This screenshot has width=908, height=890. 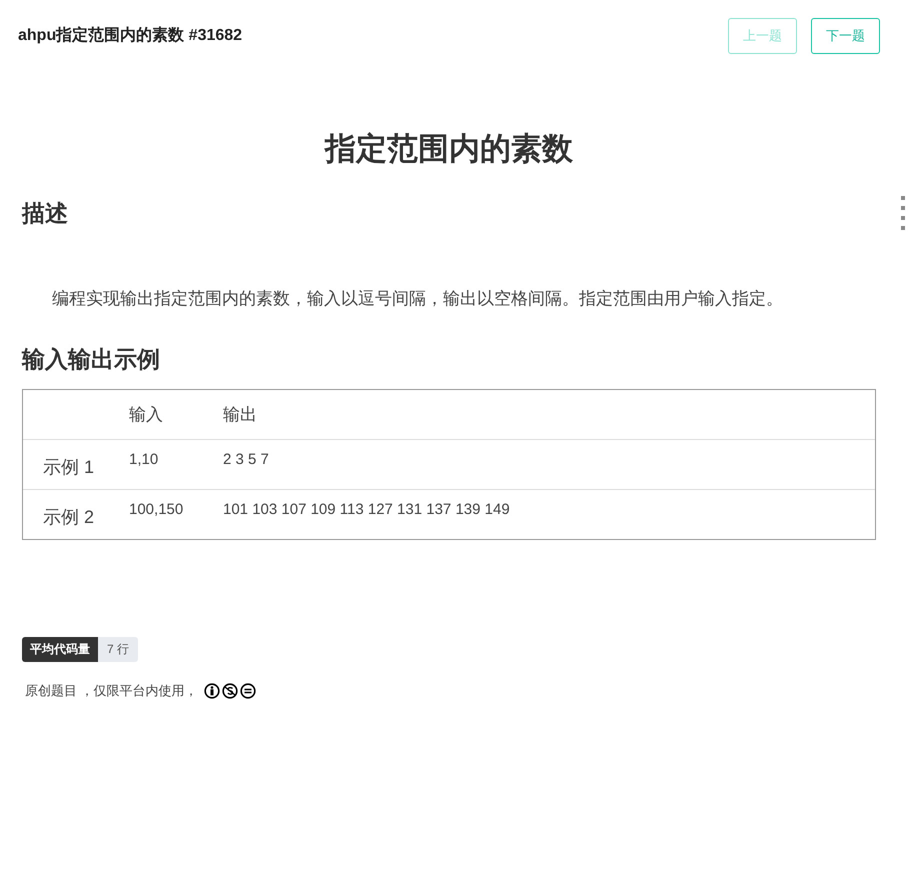 I want to click on problem-title: 指定范围内的素数, so click(x=448, y=149).